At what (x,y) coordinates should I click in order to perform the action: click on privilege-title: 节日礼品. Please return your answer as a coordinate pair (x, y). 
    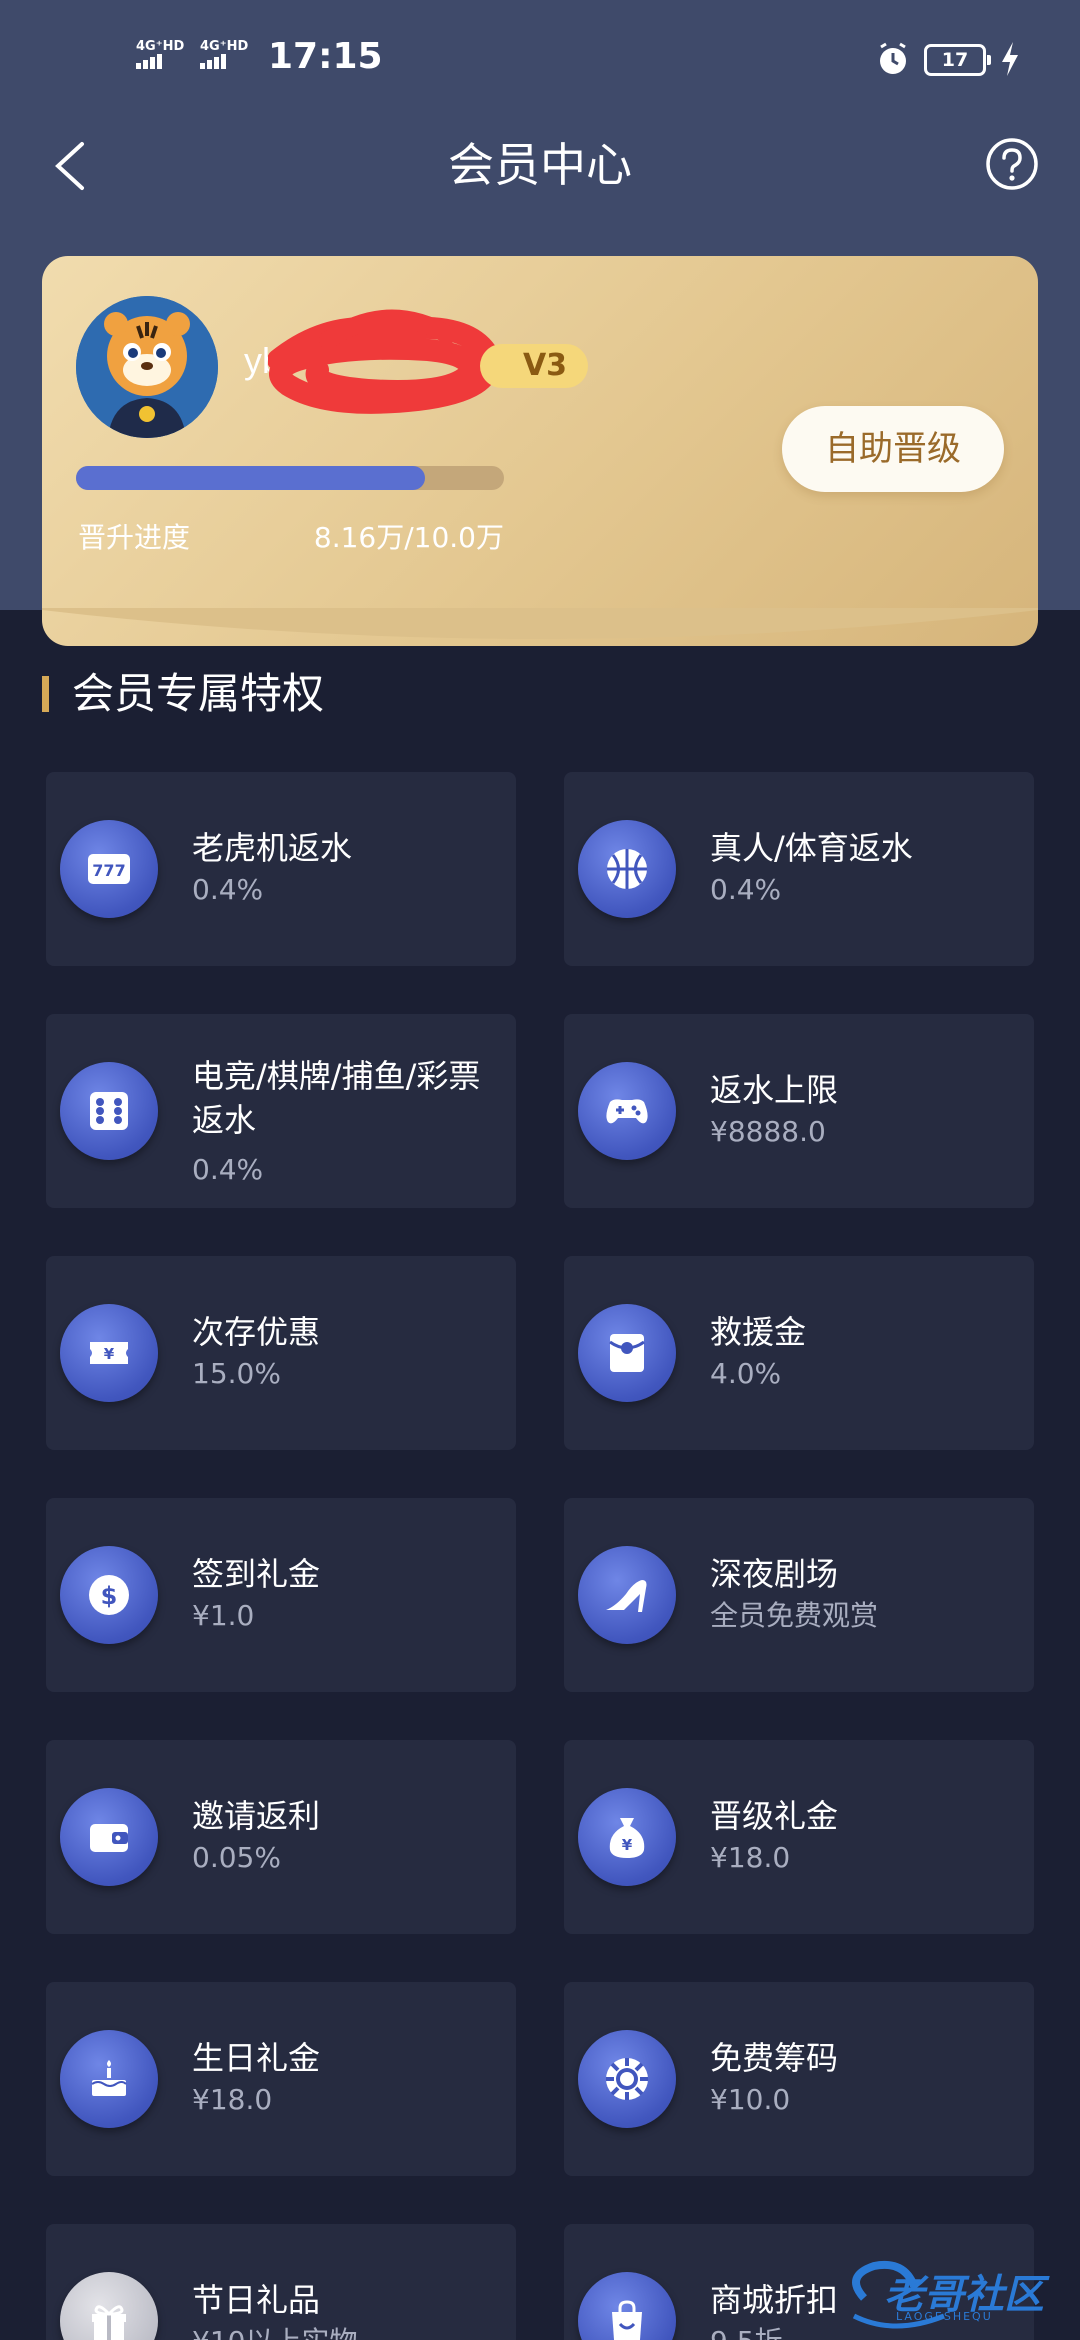
    Looking at the image, I should click on (256, 2300).